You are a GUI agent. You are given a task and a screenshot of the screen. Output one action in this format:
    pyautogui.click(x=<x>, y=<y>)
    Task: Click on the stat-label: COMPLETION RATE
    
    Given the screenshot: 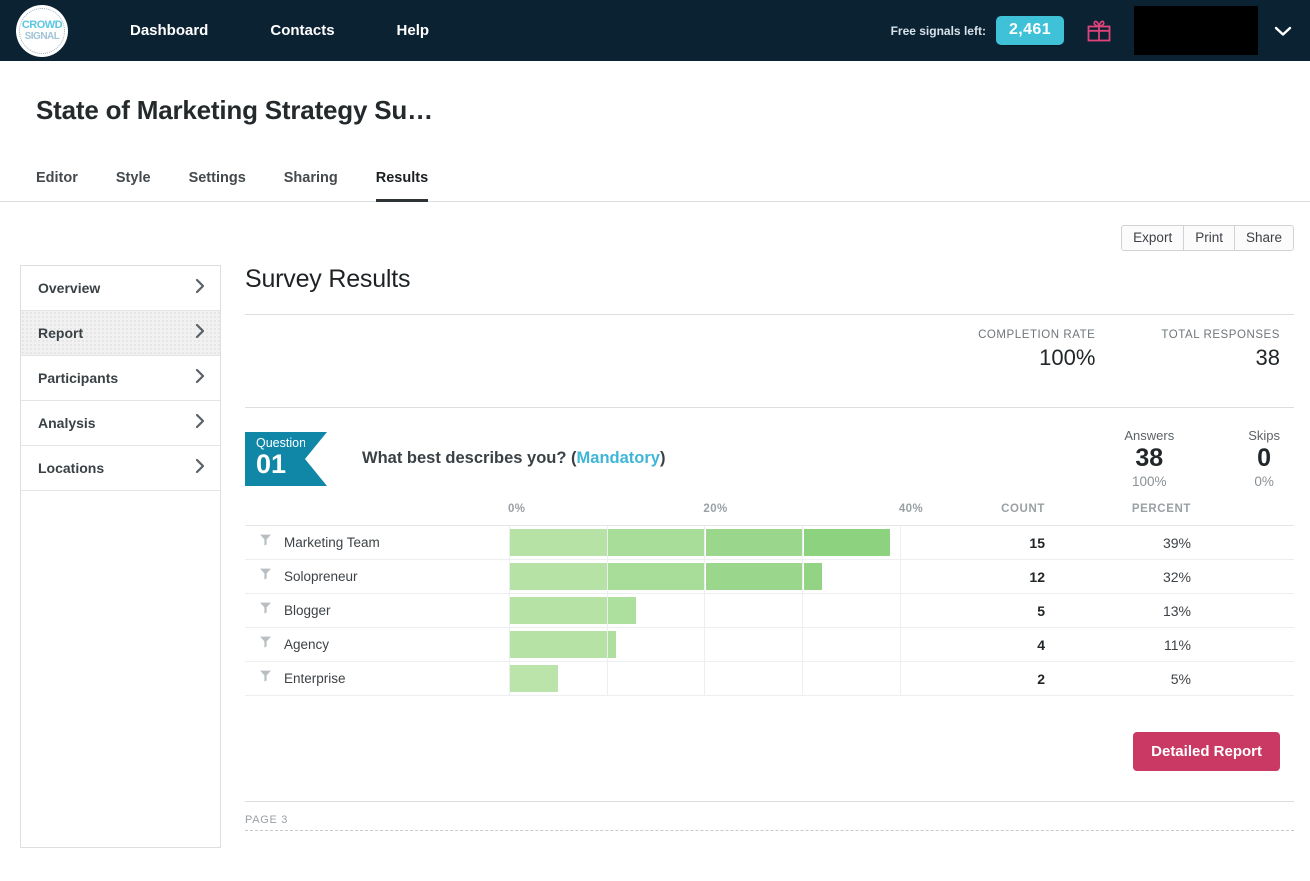 What is the action you would take?
    pyautogui.click(x=1037, y=335)
    